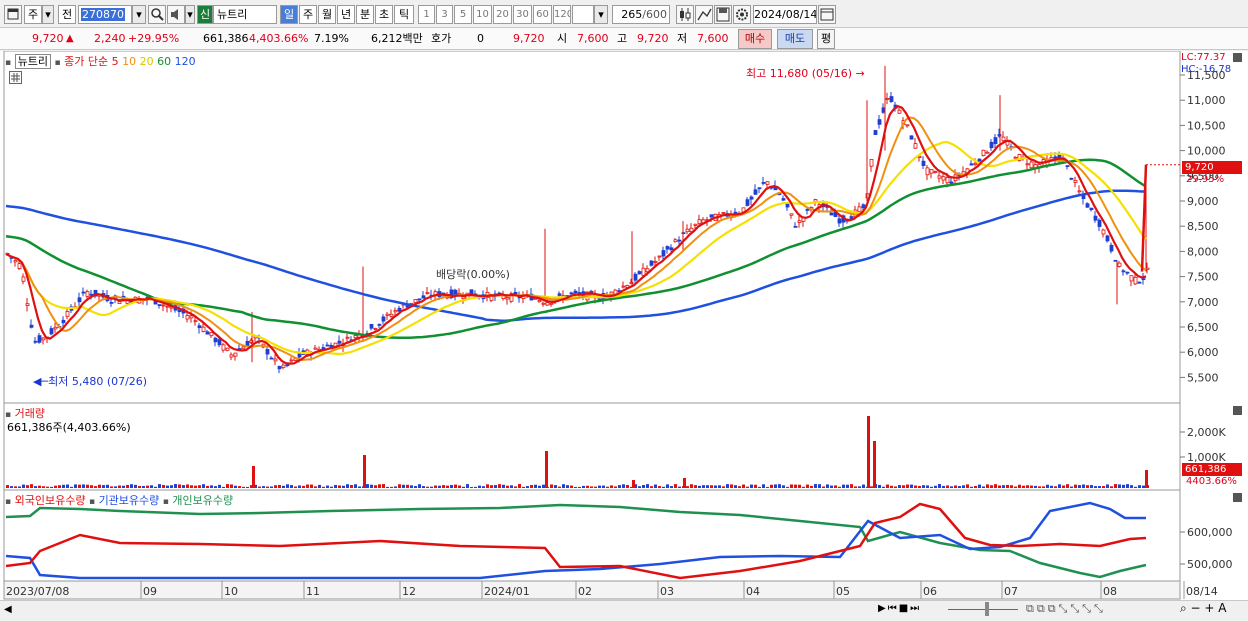  What do you see at coordinates (202, 500) in the screenshot?
I see `individual-holding-label: 개인보유수량` at bounding box center [202, 500].